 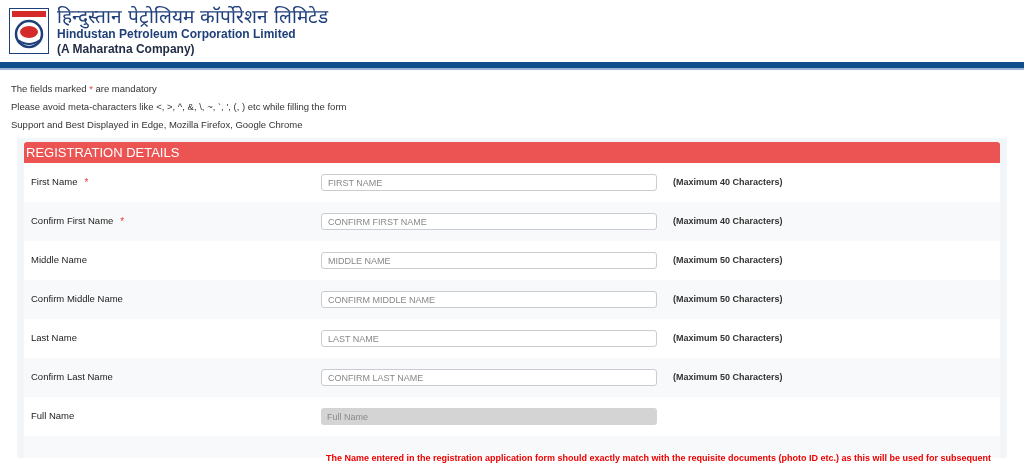 I want to click on field-label: Middle Name, so click(x=59, y=260).